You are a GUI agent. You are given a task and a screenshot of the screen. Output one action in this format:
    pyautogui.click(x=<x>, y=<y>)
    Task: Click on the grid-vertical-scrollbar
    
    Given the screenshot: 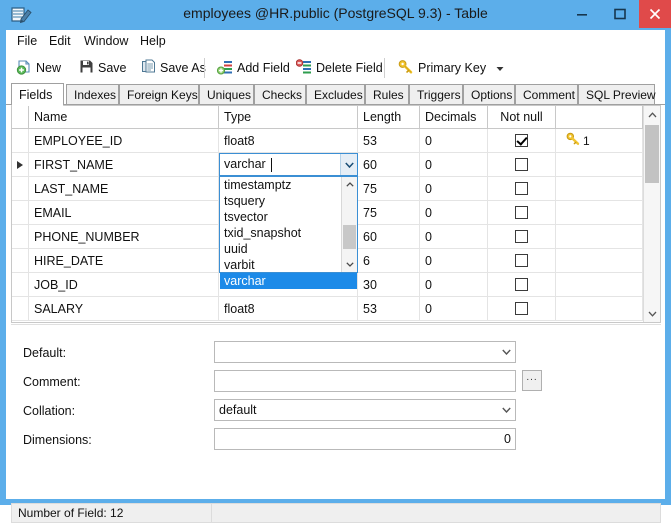 What is the action you would take?
    pyautogui.click(x=651, y=214)
    